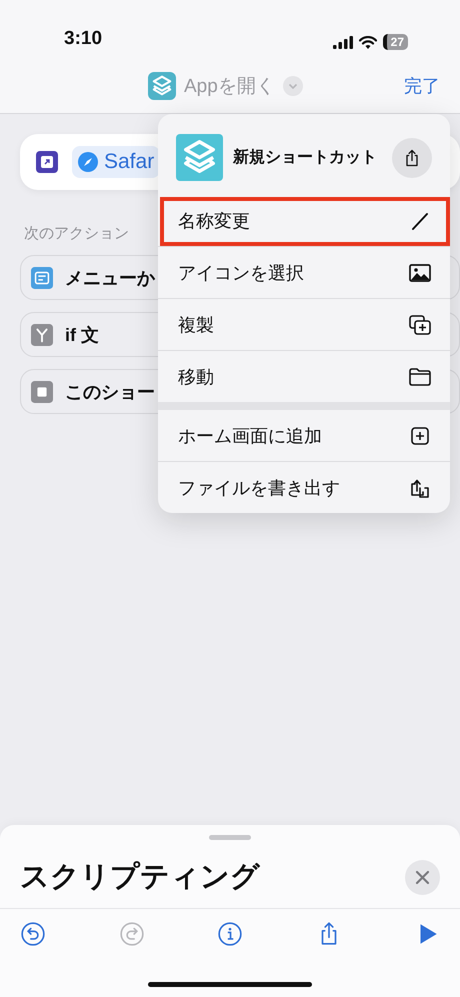 This screenshot has width=460, height=997. Describe the element at coordinates (110, 392) in the screenshot. I see `action-label: このショー` at that location.